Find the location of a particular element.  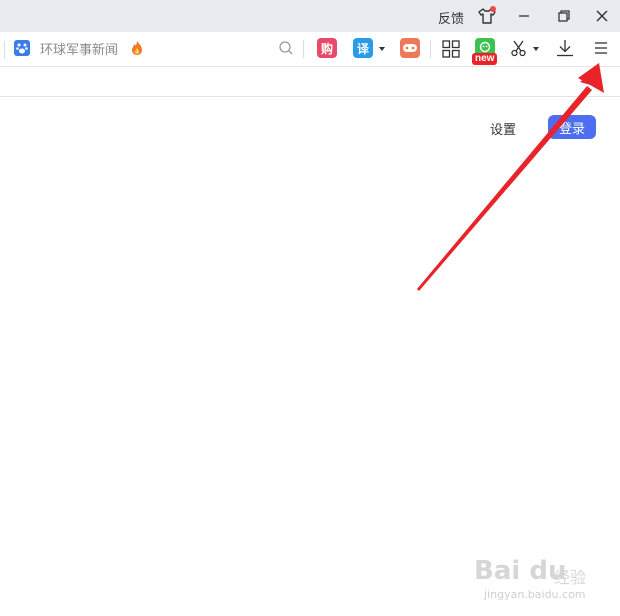

settings-link: 设置 is located at coordinates (503, 128).